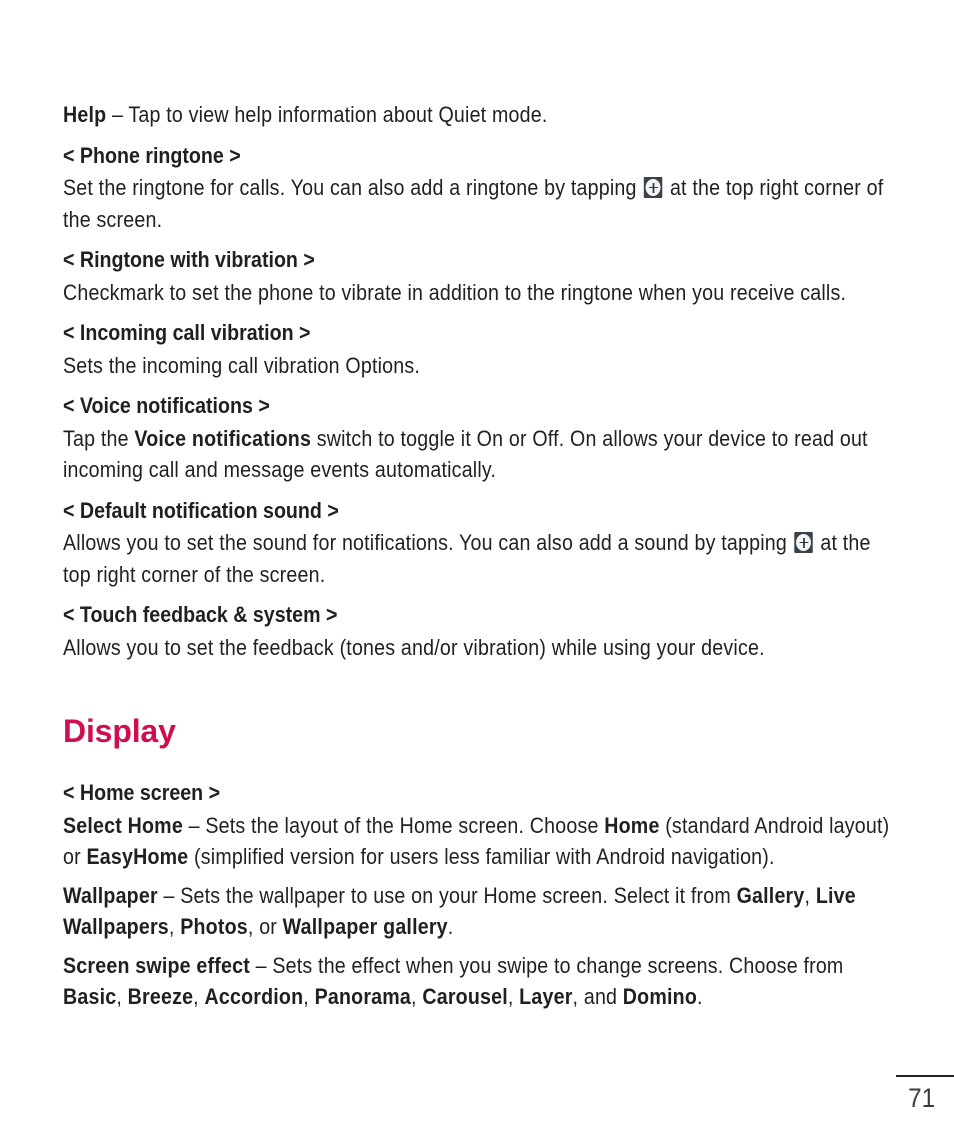 The height and width of the screenshot is (1145, 954). What do you see at coordinates (254, 996) in the screenshot?
I see `swipe-bold3: Accordion` at bounding box center [254, 996].